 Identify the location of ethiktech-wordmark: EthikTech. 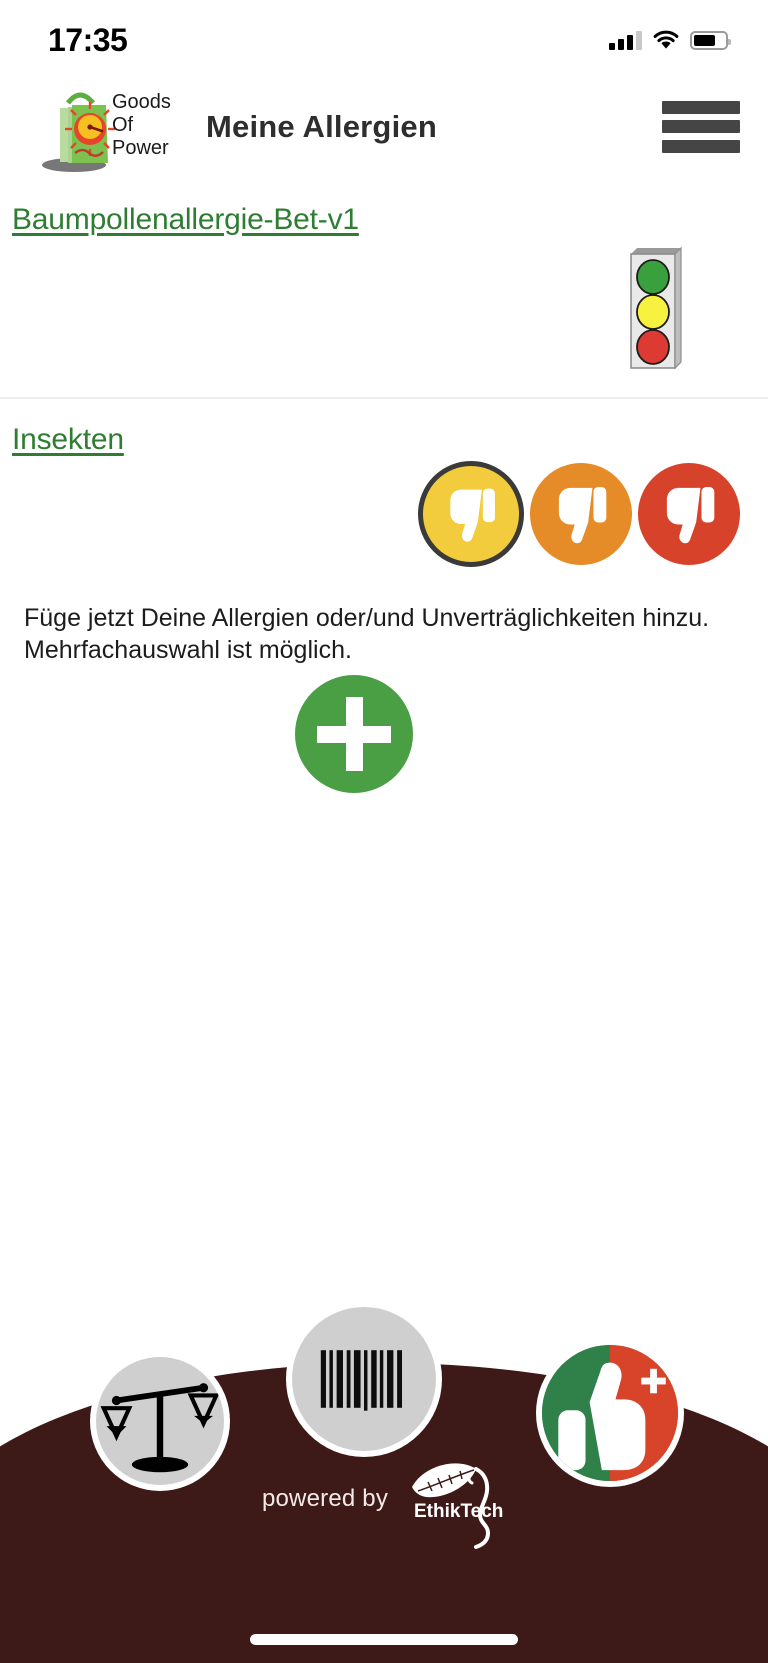
(458, 1511).